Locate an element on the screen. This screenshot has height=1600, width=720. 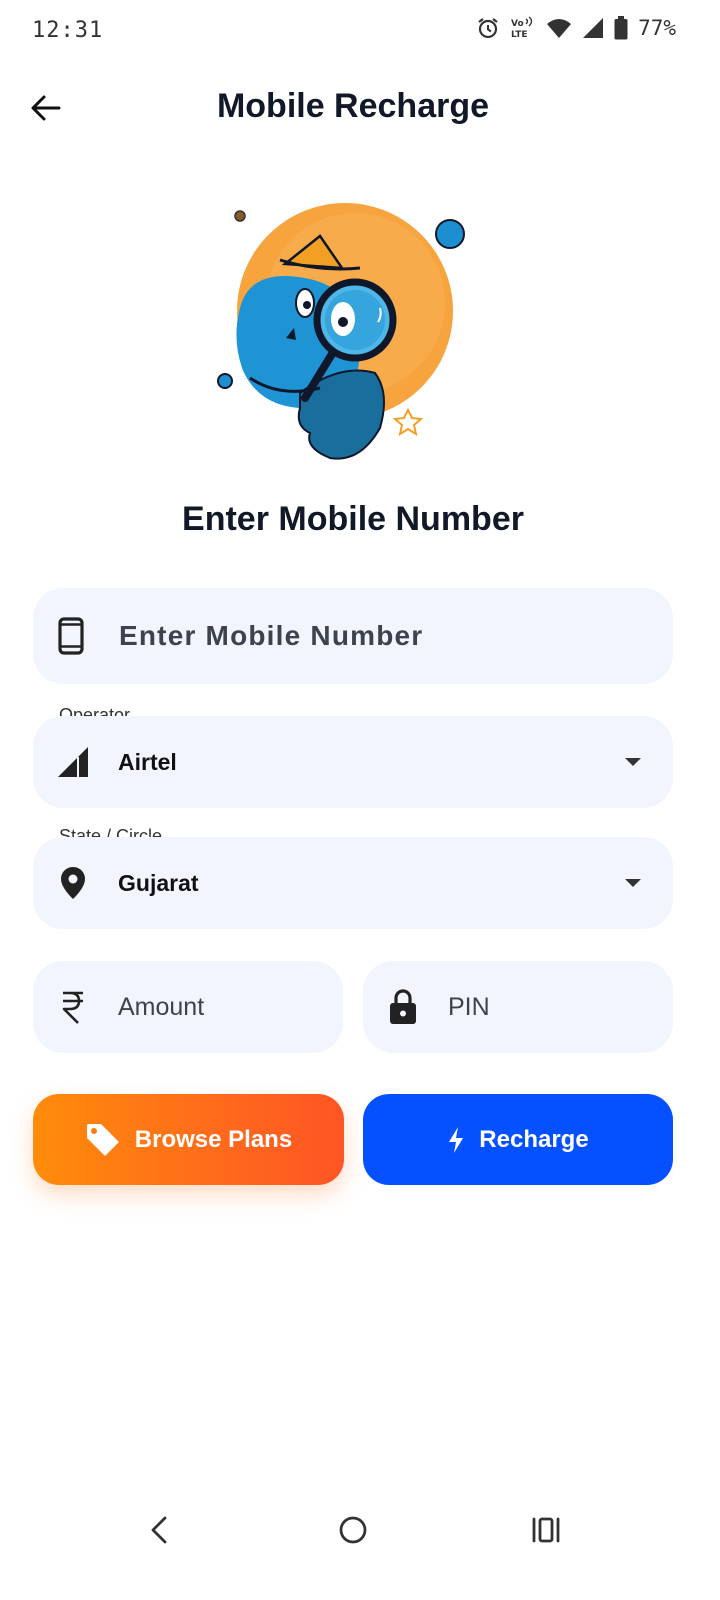
app-bar: Mobile Recharge is located at coordinates (360, 108).